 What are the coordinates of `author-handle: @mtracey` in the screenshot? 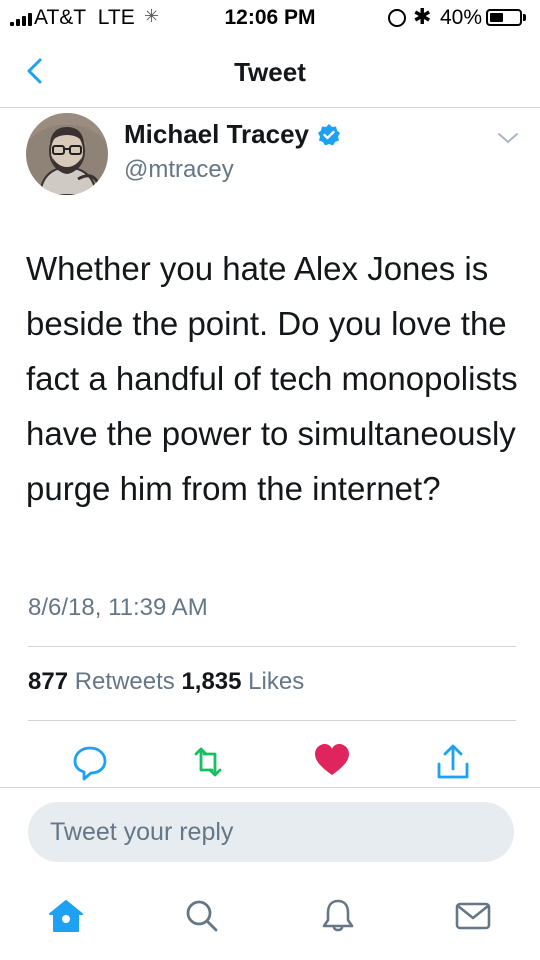 It's located at (179, 170).